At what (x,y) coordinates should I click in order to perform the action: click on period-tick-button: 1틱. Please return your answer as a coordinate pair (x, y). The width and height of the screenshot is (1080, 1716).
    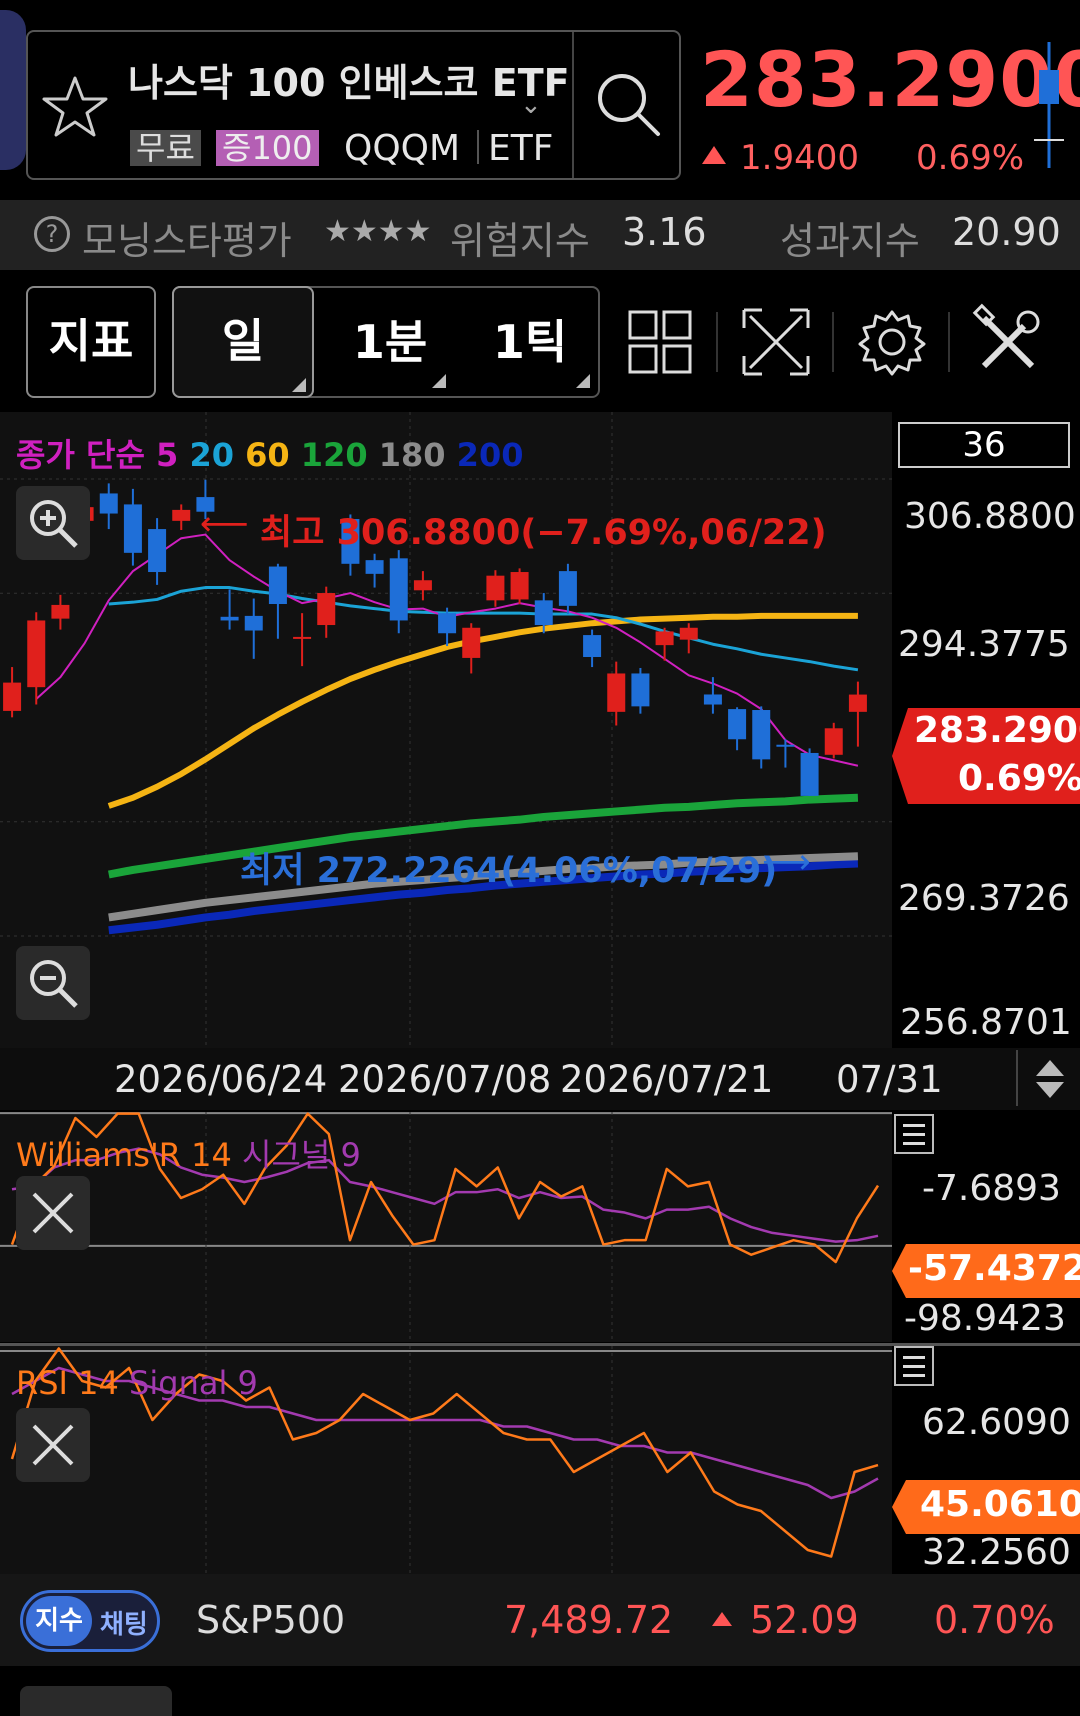
    Looking at the image, I should click on (530, 342).